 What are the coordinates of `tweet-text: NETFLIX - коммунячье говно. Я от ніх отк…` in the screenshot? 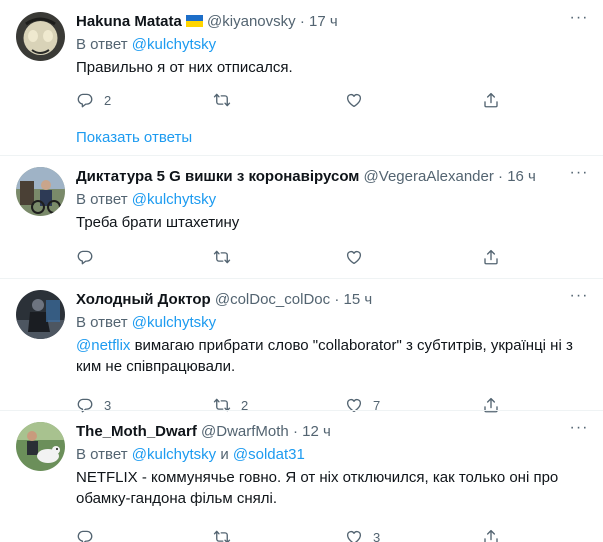 It's located at (317, 488).